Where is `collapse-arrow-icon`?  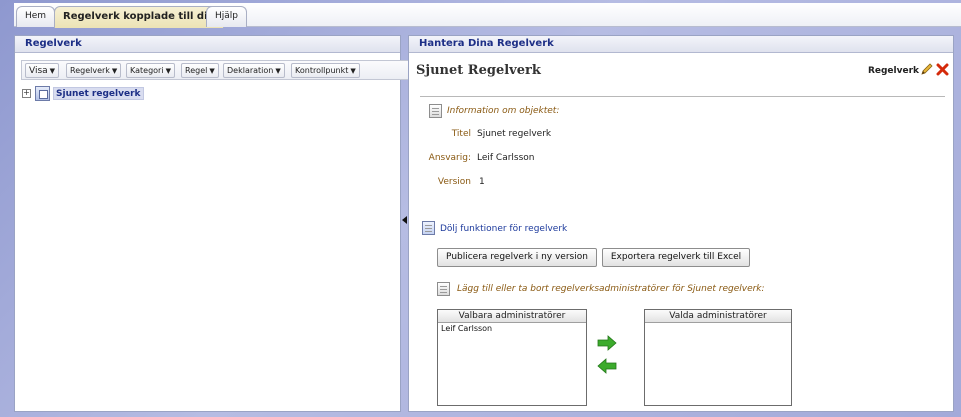 collapse-arrow-icon is located at coordinates (404, 220).